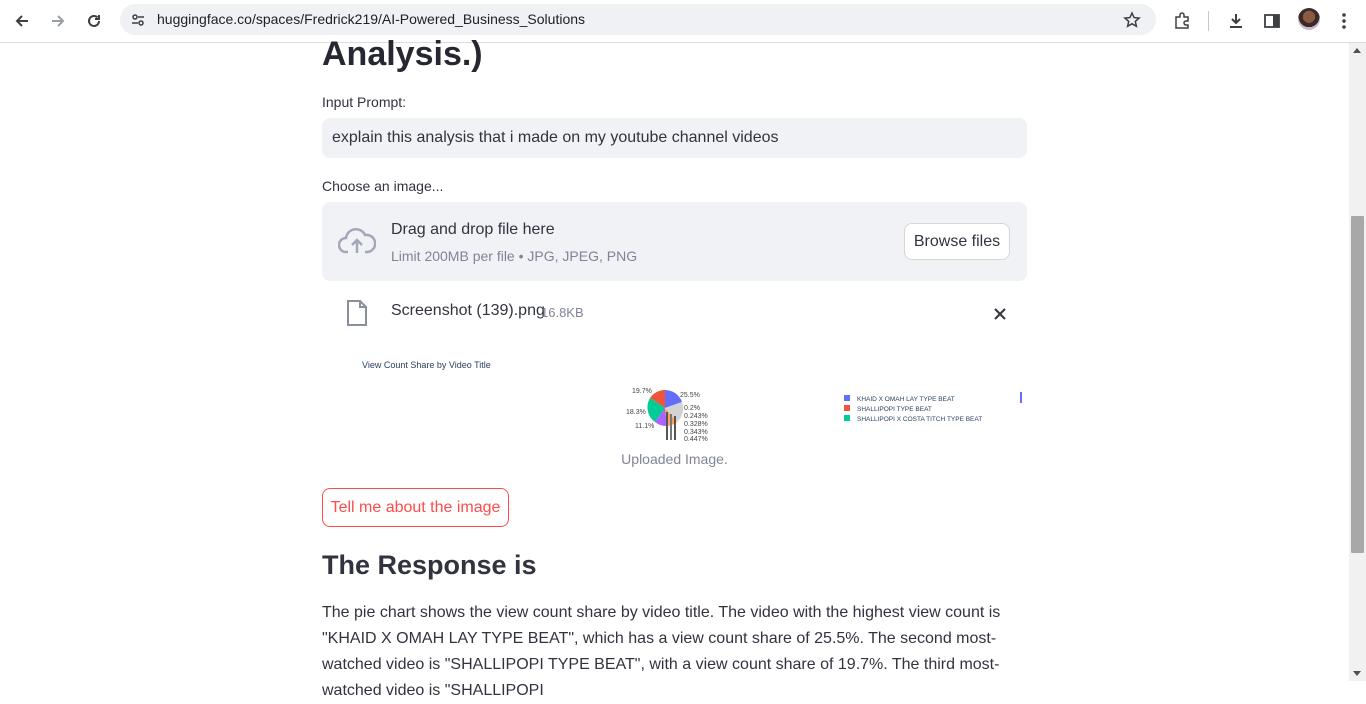 This screenshot has height=704, width=1366. What do you see at coordinates (919, 419) in the screenshot?
I see `thumb-legend-3: SHALLIPOPI X COSTA TITCH TYPE BEAT` at bounding box center [919, 419].